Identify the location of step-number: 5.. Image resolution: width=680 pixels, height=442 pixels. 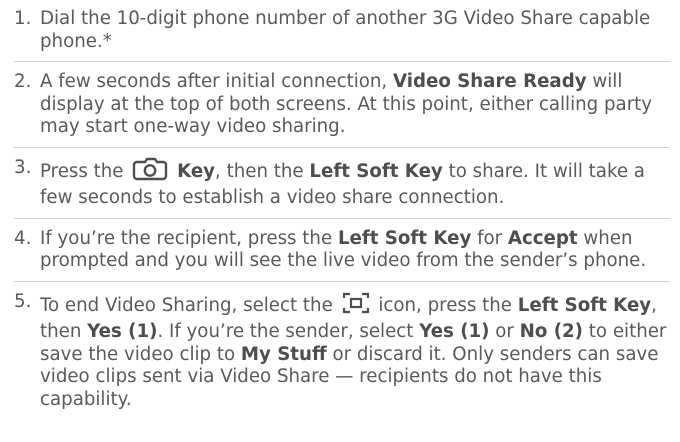
(23, 301).